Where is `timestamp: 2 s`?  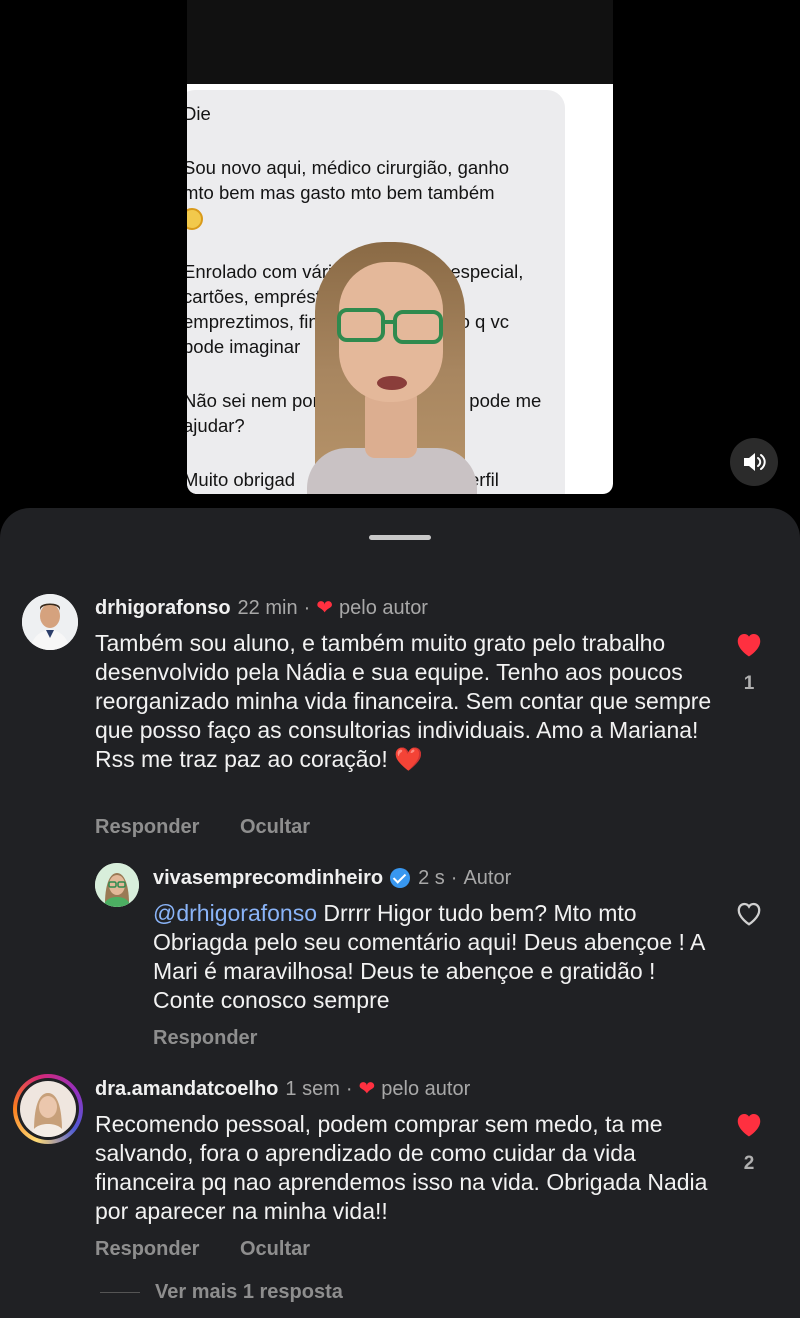 timestamp: 2 s is located at coordinates (431, 878).